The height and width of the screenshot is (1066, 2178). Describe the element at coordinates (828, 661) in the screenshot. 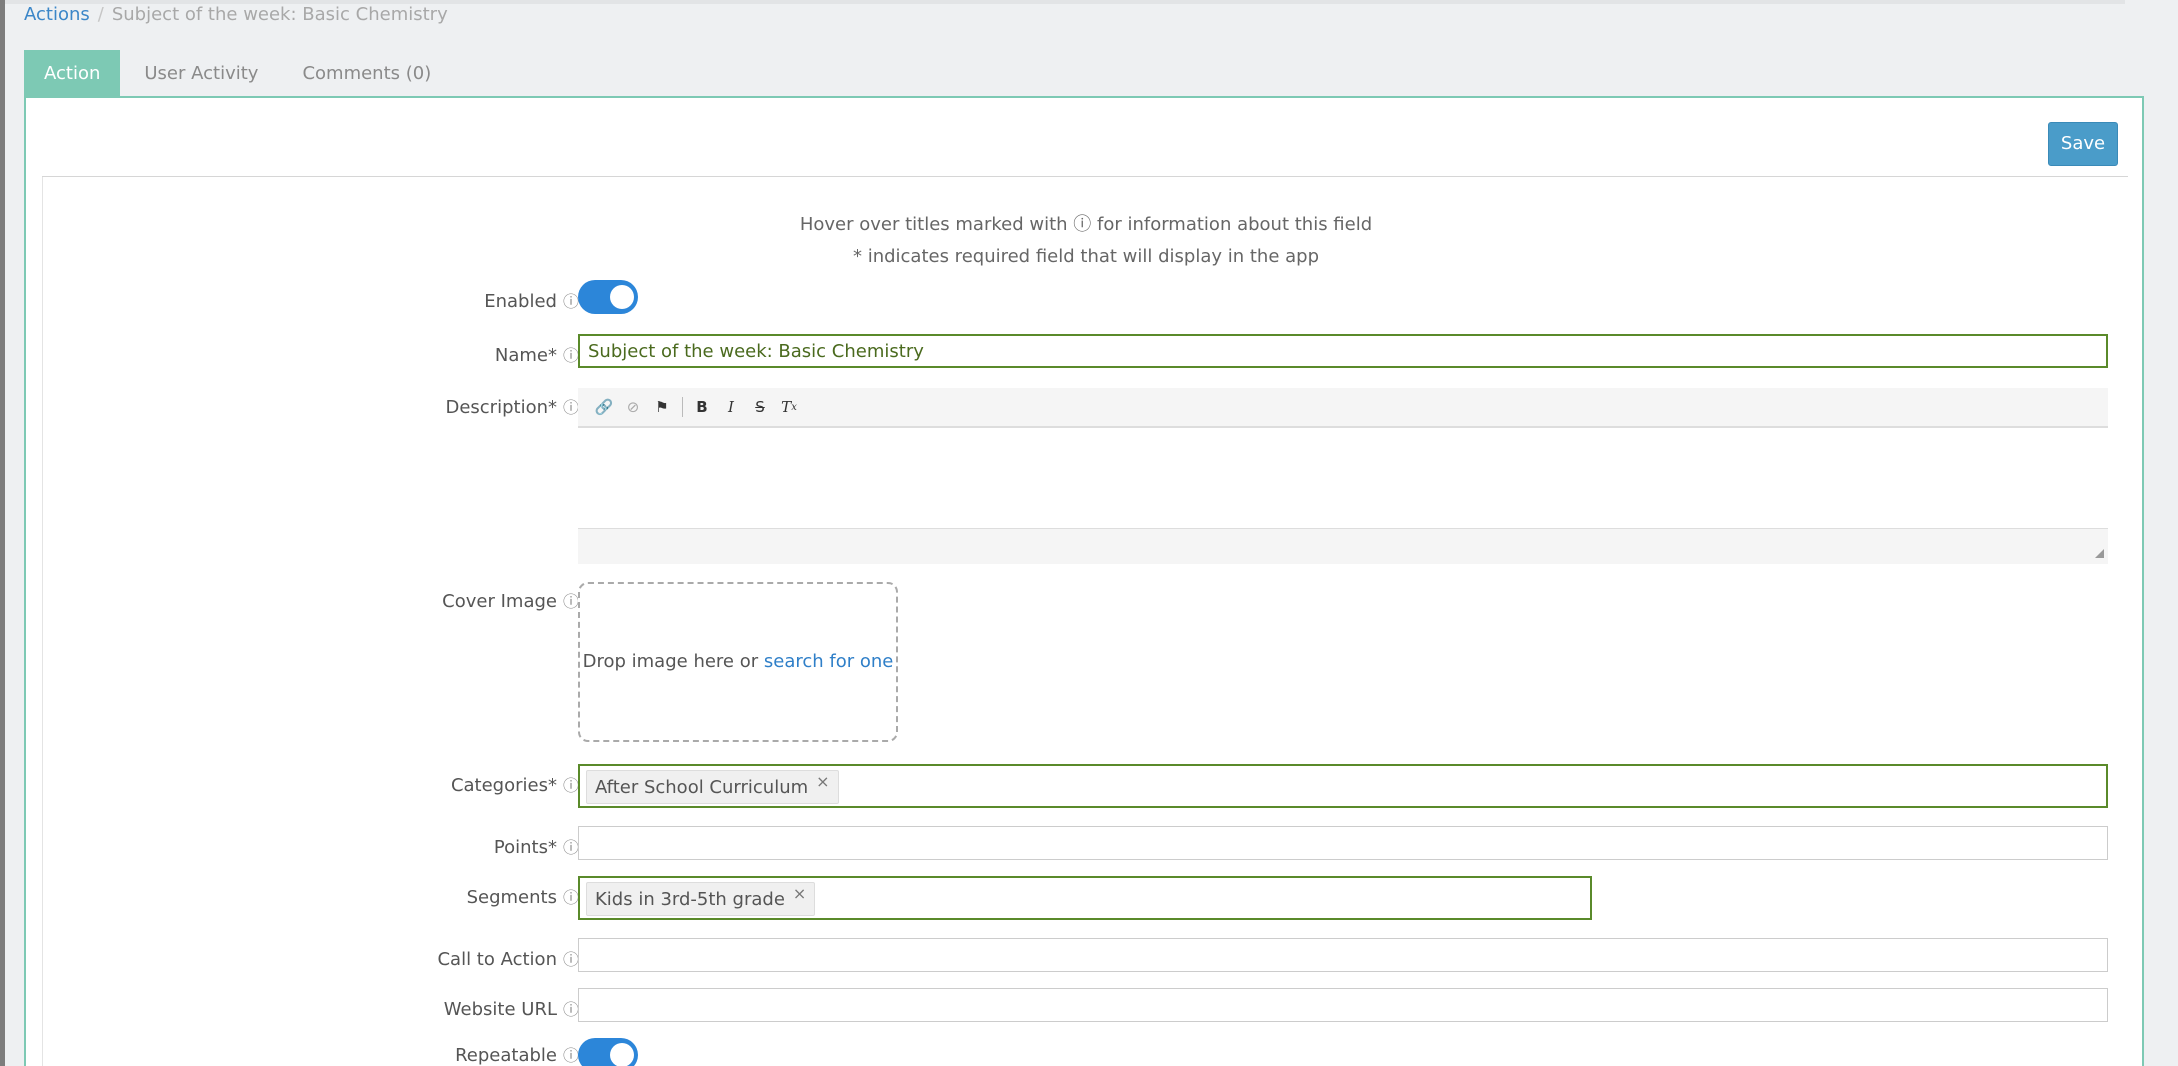

I see `search-image-link: search for one` at that location.